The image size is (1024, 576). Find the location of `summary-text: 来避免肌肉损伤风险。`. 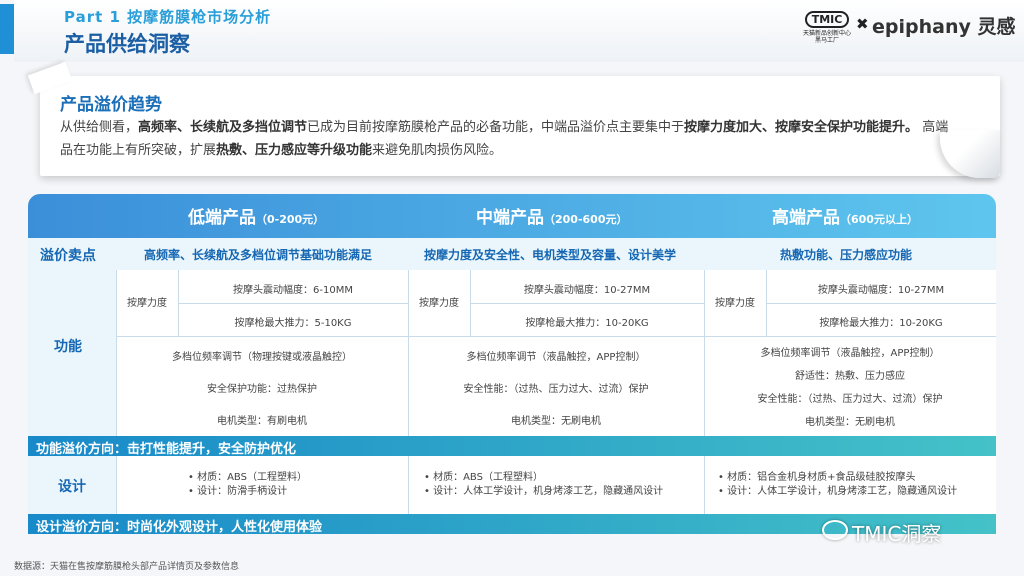

summary-text: 来避免肌肉损伤风险。 is located at coordinates (437, 150).